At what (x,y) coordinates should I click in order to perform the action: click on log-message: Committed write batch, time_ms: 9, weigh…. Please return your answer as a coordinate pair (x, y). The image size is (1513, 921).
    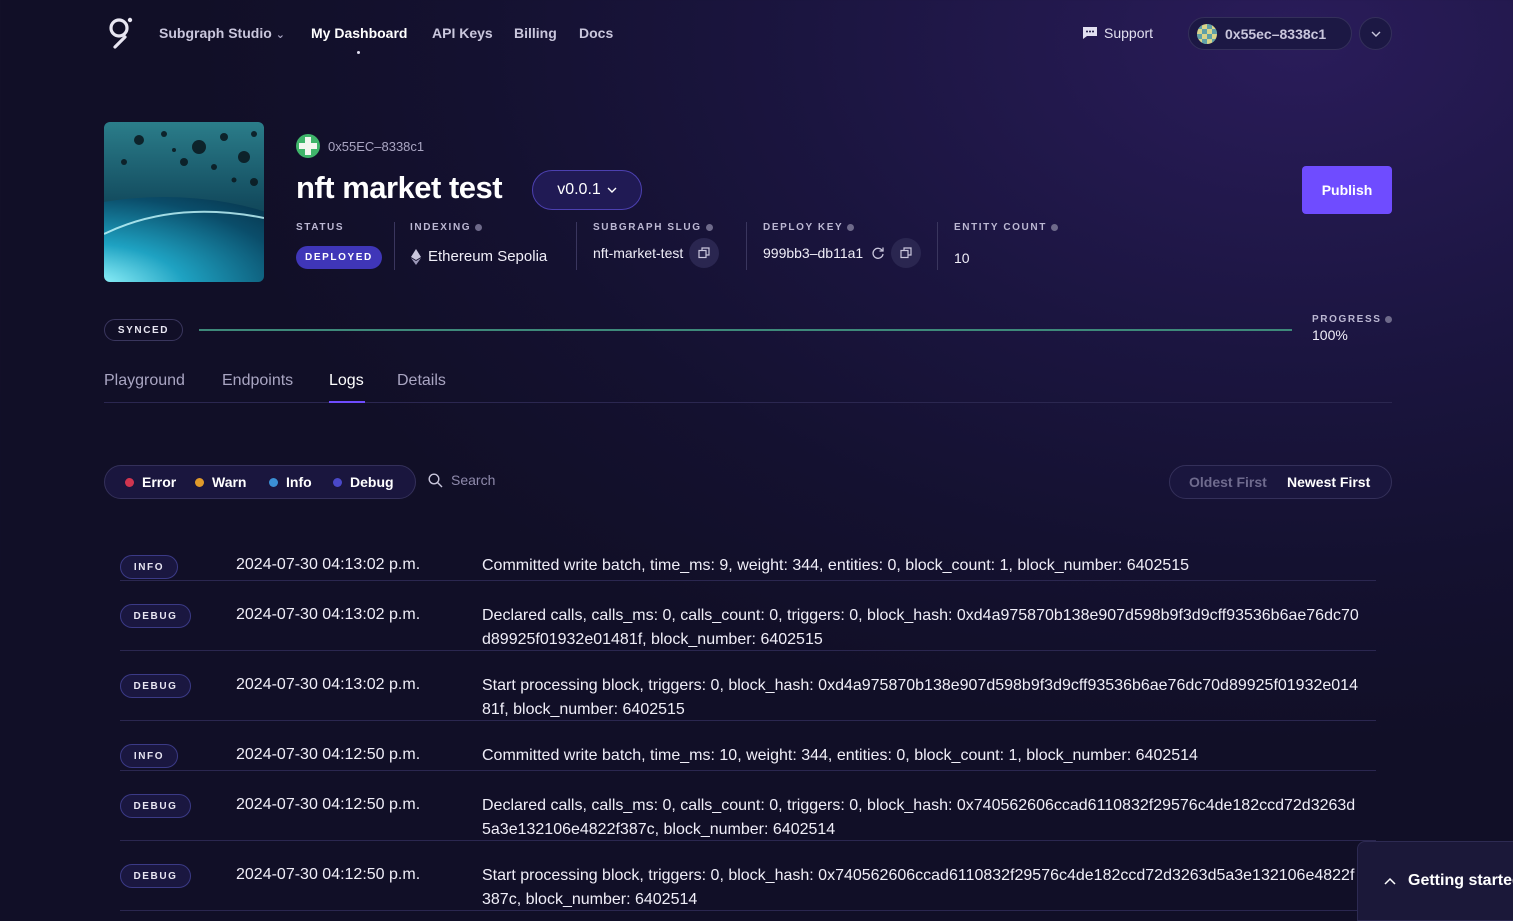
    Looking at the image, I should click on (836, 565).